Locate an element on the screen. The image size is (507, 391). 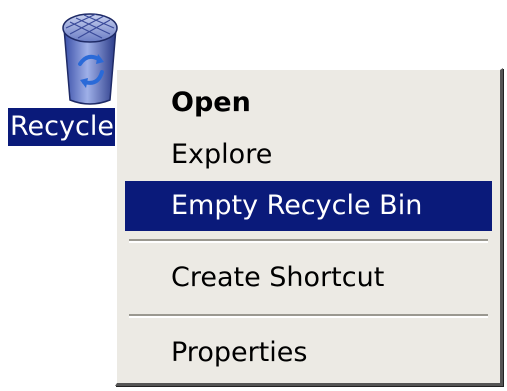
recycle-bin-label: Recycle Bin is located at coordinates (66, 127).